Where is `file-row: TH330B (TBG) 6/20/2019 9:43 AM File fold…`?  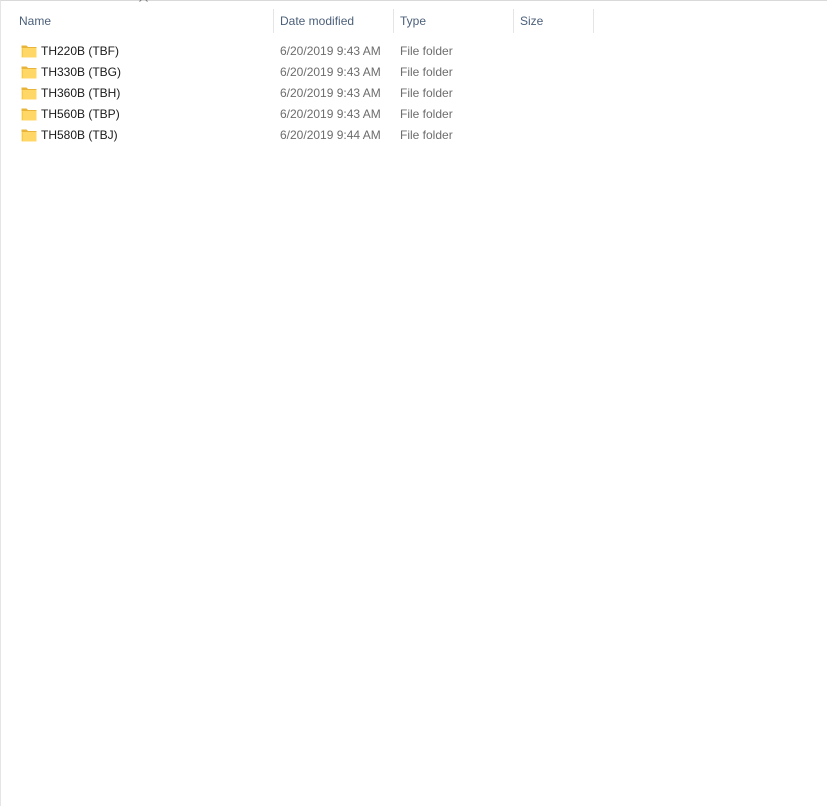 file-row: TH330B (TBG) 6/20/2019 9:43 AM File fold… is located at coordinates (301, 72).